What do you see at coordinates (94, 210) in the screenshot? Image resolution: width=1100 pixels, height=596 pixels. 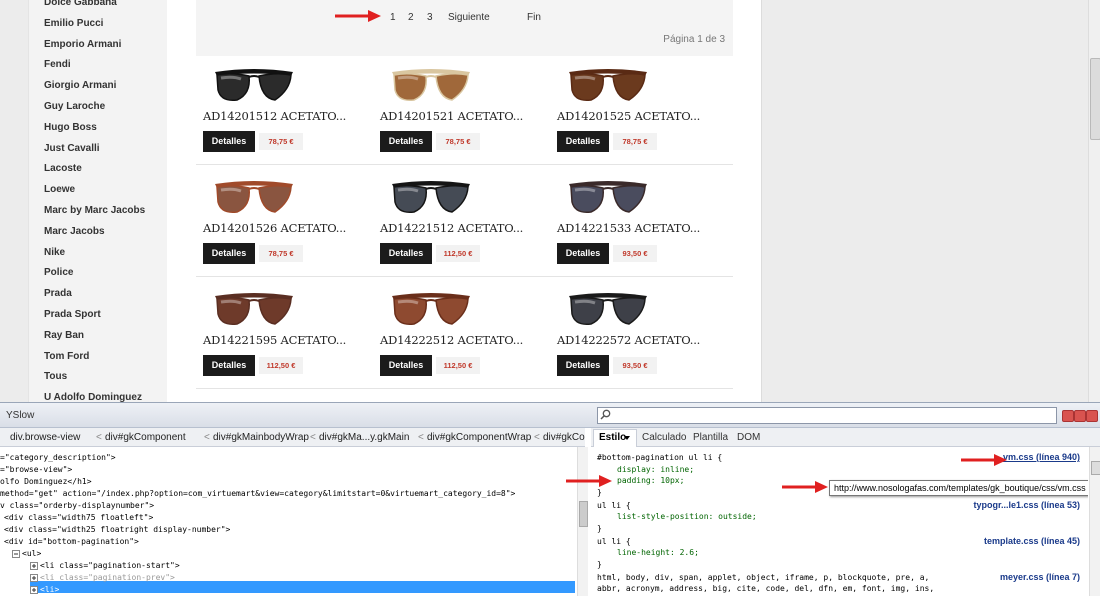 I see `brand-link: Marc by Marc Jacobs` at bounding box center [94, 210].